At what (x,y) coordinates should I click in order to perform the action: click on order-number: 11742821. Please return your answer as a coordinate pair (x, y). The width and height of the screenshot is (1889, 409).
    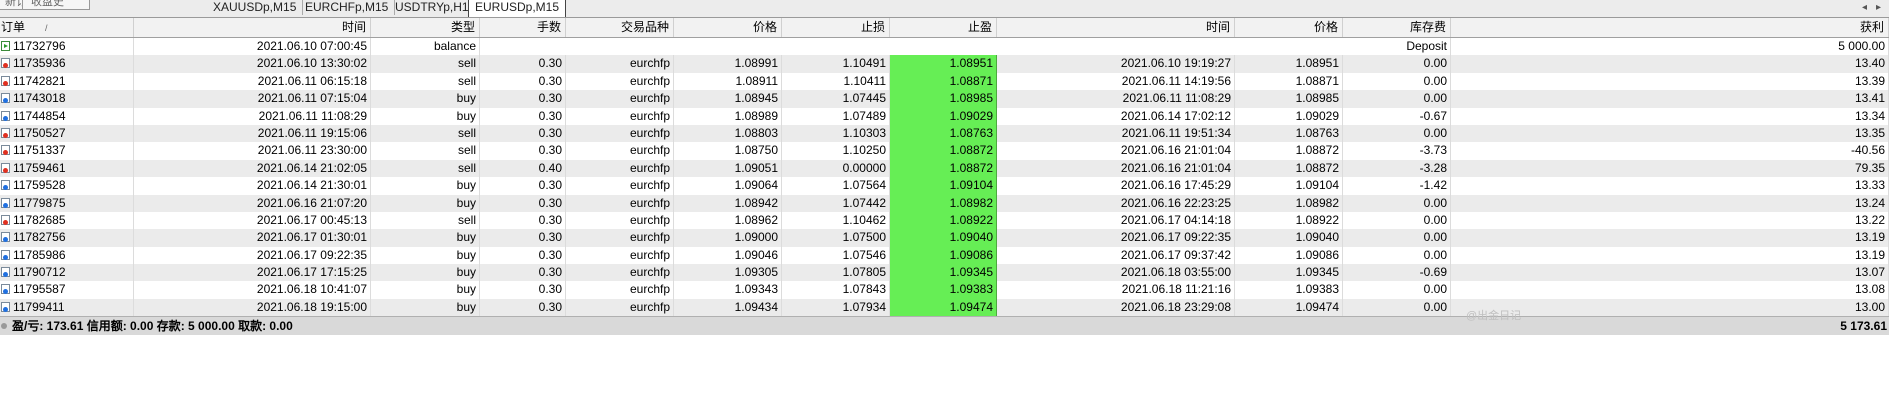
    Looking at the image, I should click on (39, 80).